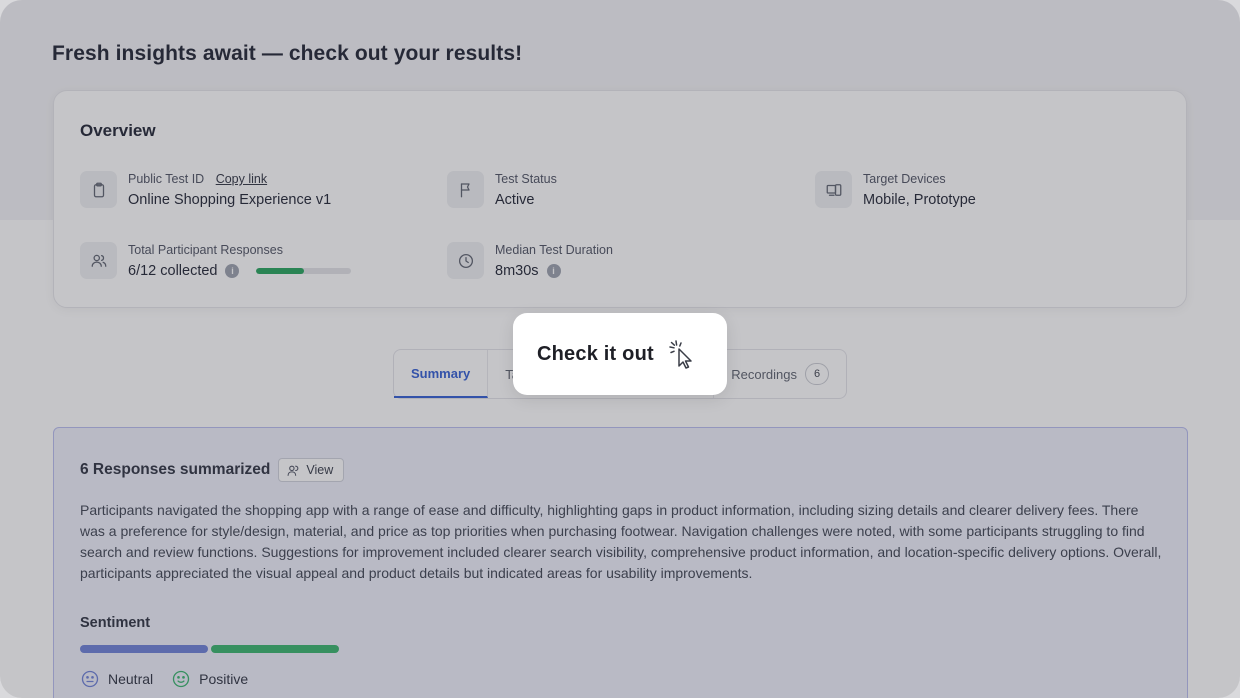  Describe the element at coordinates (530, 260) in the screenshot. I see `stat-median-duration: Median Test Duration 8m30s i` at that location.